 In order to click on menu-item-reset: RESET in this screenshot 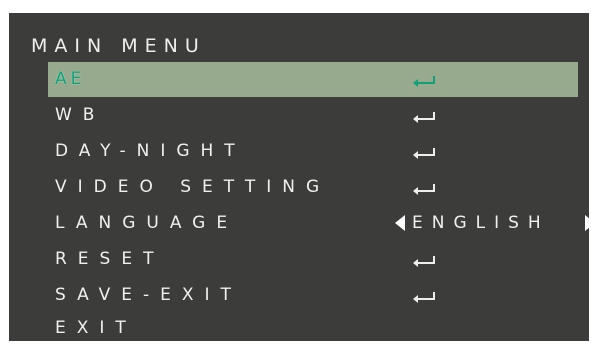, I will do `click(313, 259)`.